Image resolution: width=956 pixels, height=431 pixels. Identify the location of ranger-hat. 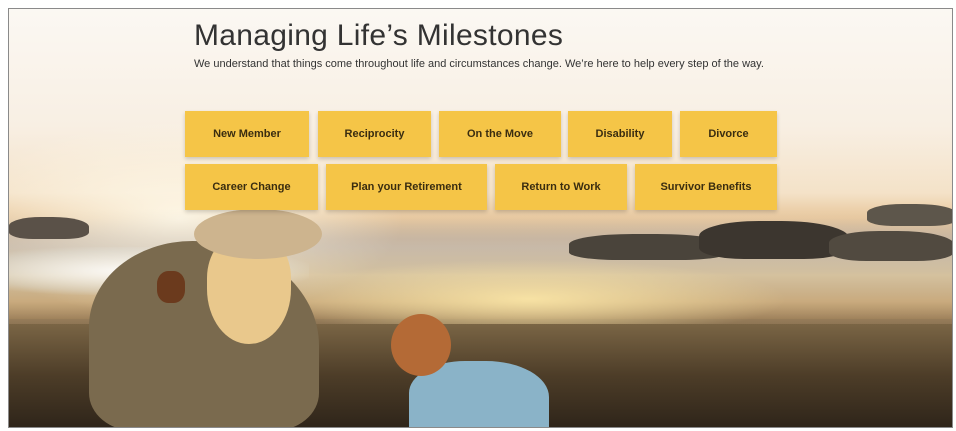
(258, 234).